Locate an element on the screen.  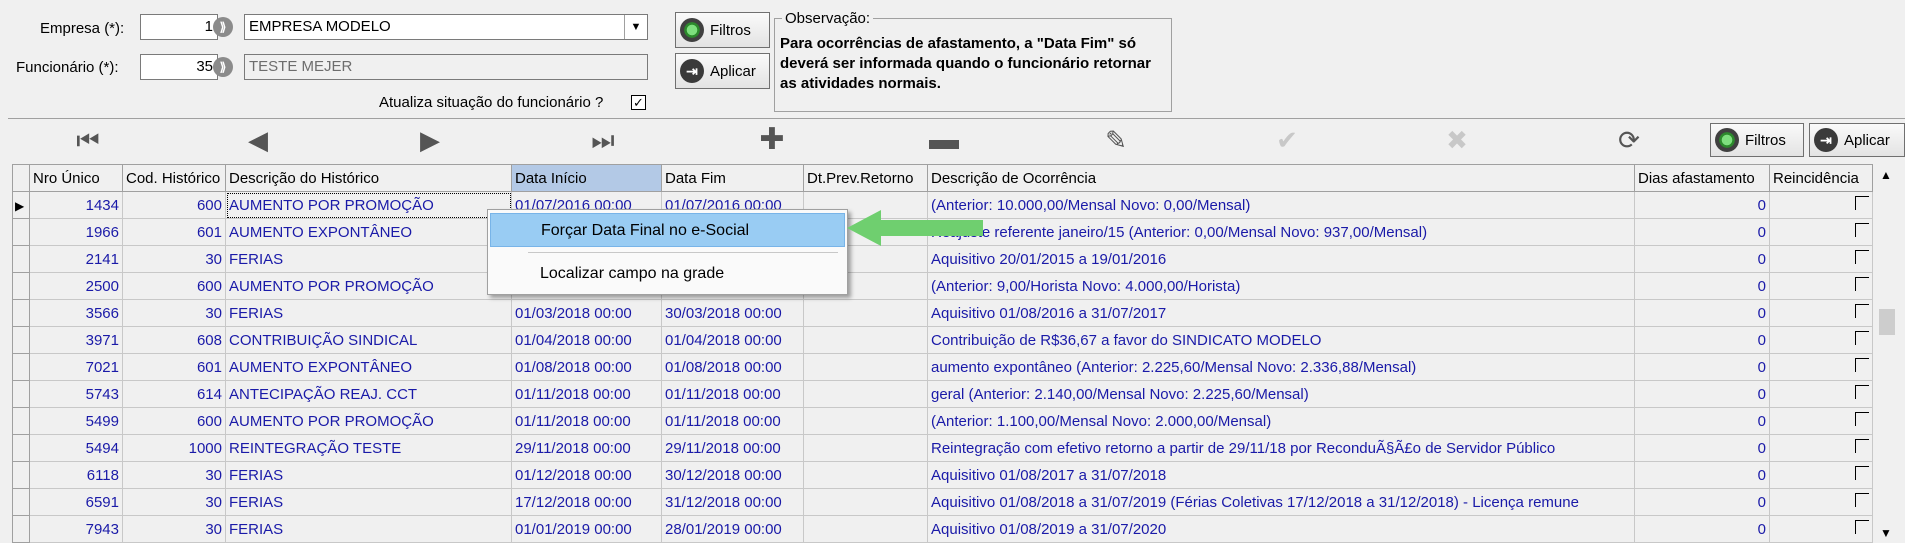
next-record-icon: ▶ is located at coordinates (430, 140).